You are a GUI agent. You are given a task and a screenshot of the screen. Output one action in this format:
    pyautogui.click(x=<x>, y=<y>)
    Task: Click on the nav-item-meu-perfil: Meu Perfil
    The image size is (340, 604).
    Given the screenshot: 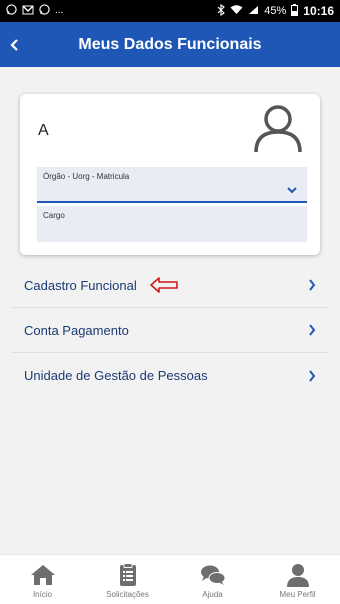 What is the action you would take?
    pyautogui.click(x=297, y=579)
    